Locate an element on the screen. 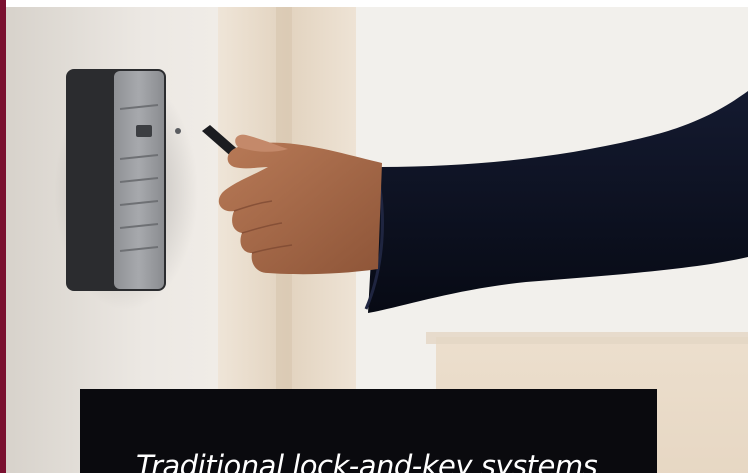  card-reader is located at coordinates (123, 180).